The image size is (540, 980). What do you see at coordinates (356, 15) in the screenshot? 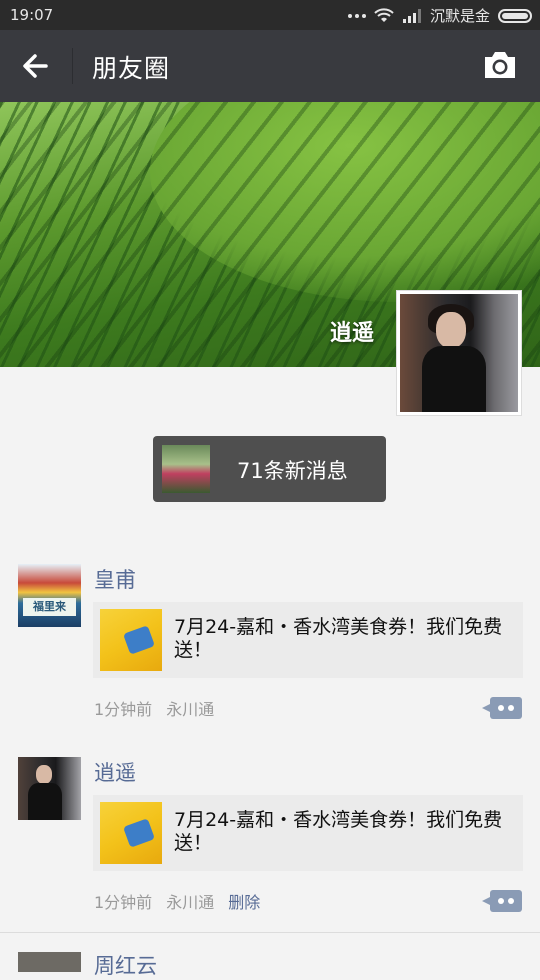
I see `more-dots-icon` at bounding box center [356, 15].